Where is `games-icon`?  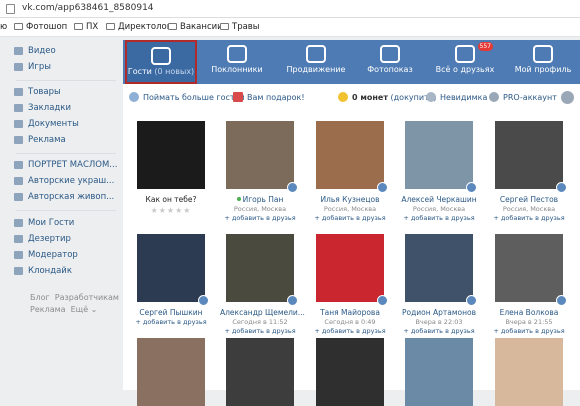
games-icon is located at coordinates (18, 67).